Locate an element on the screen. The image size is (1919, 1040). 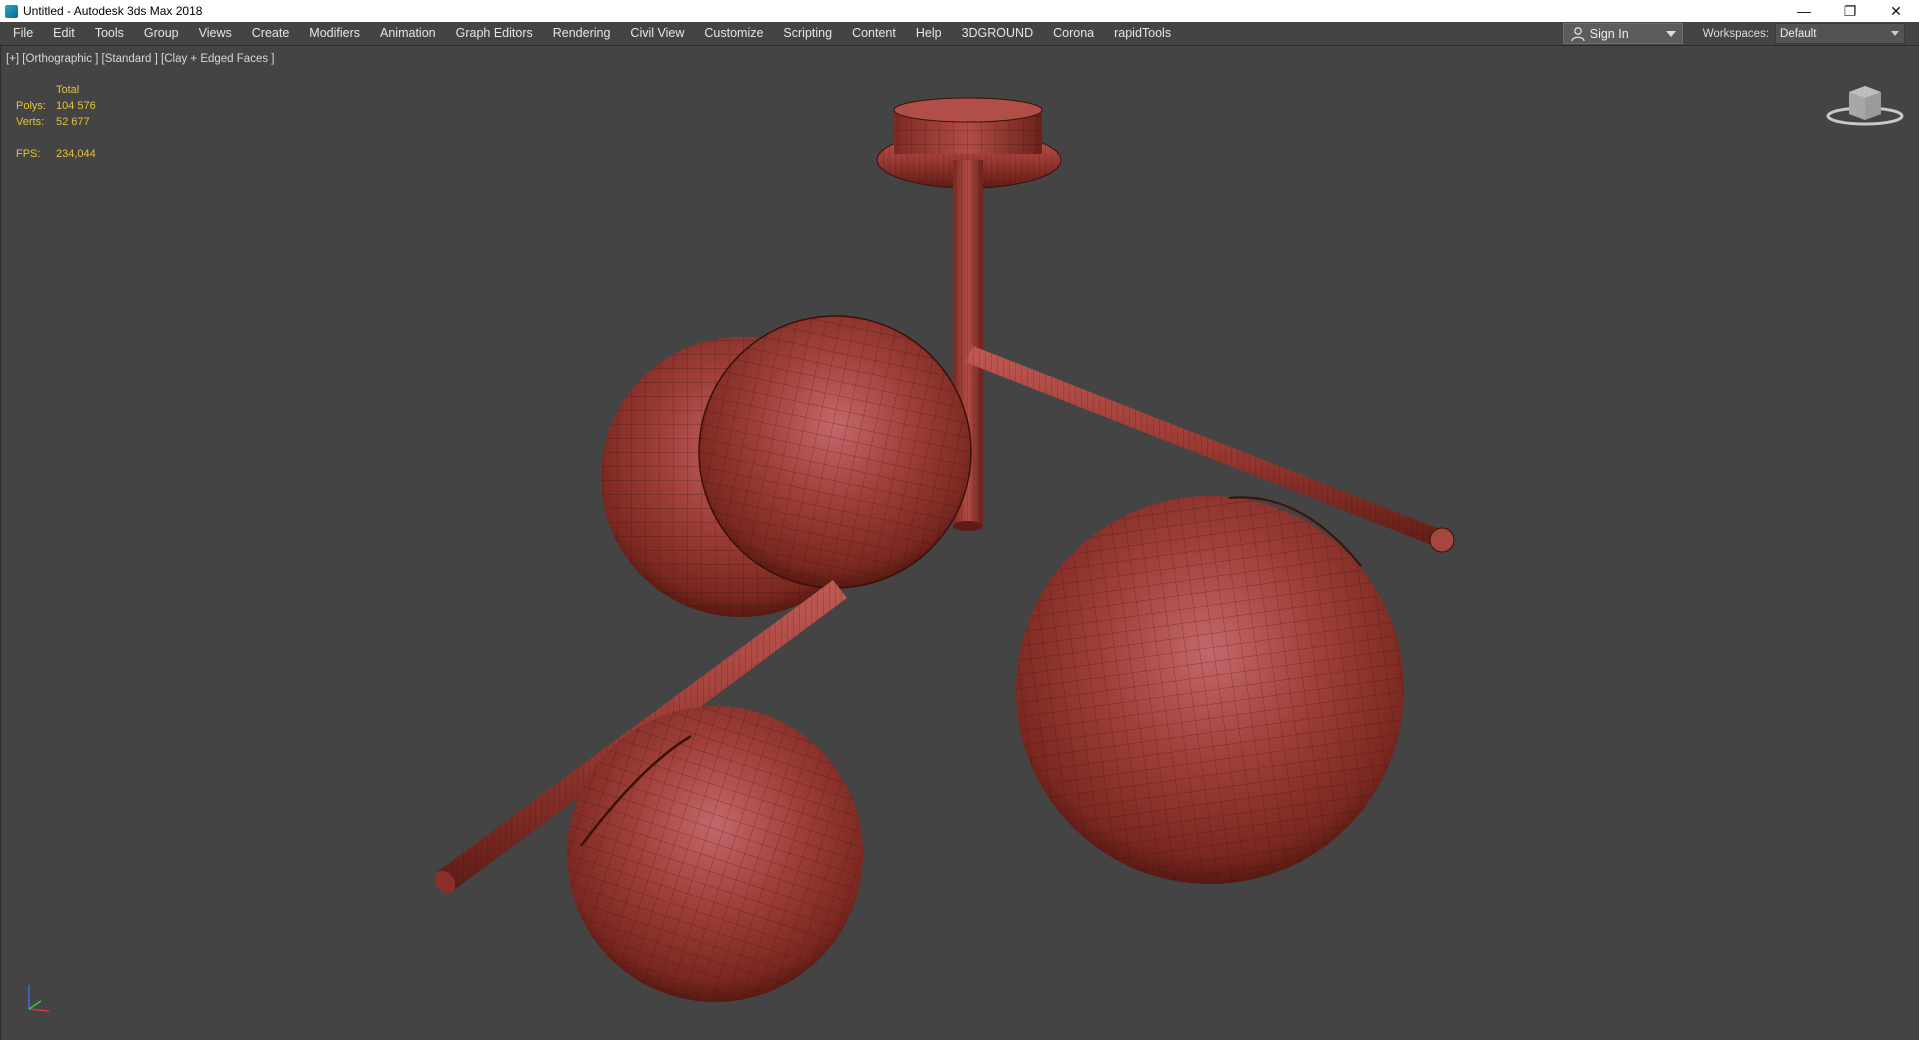
menu-edit: Edit is located at coordinates (64, 33).